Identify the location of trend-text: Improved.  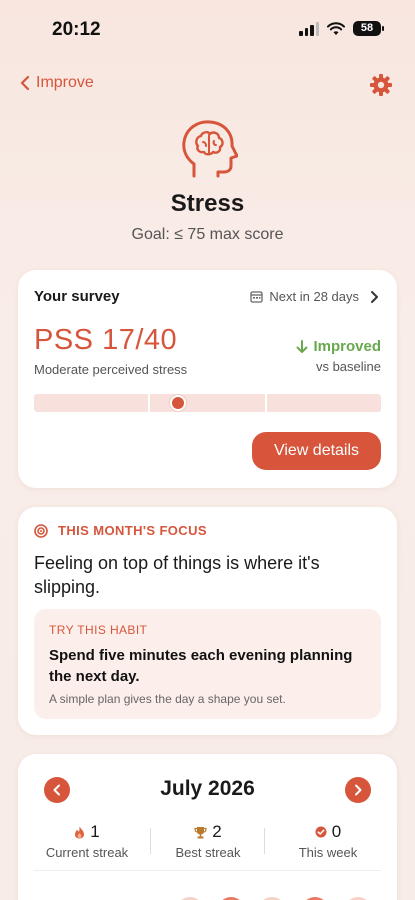
(347, 346).